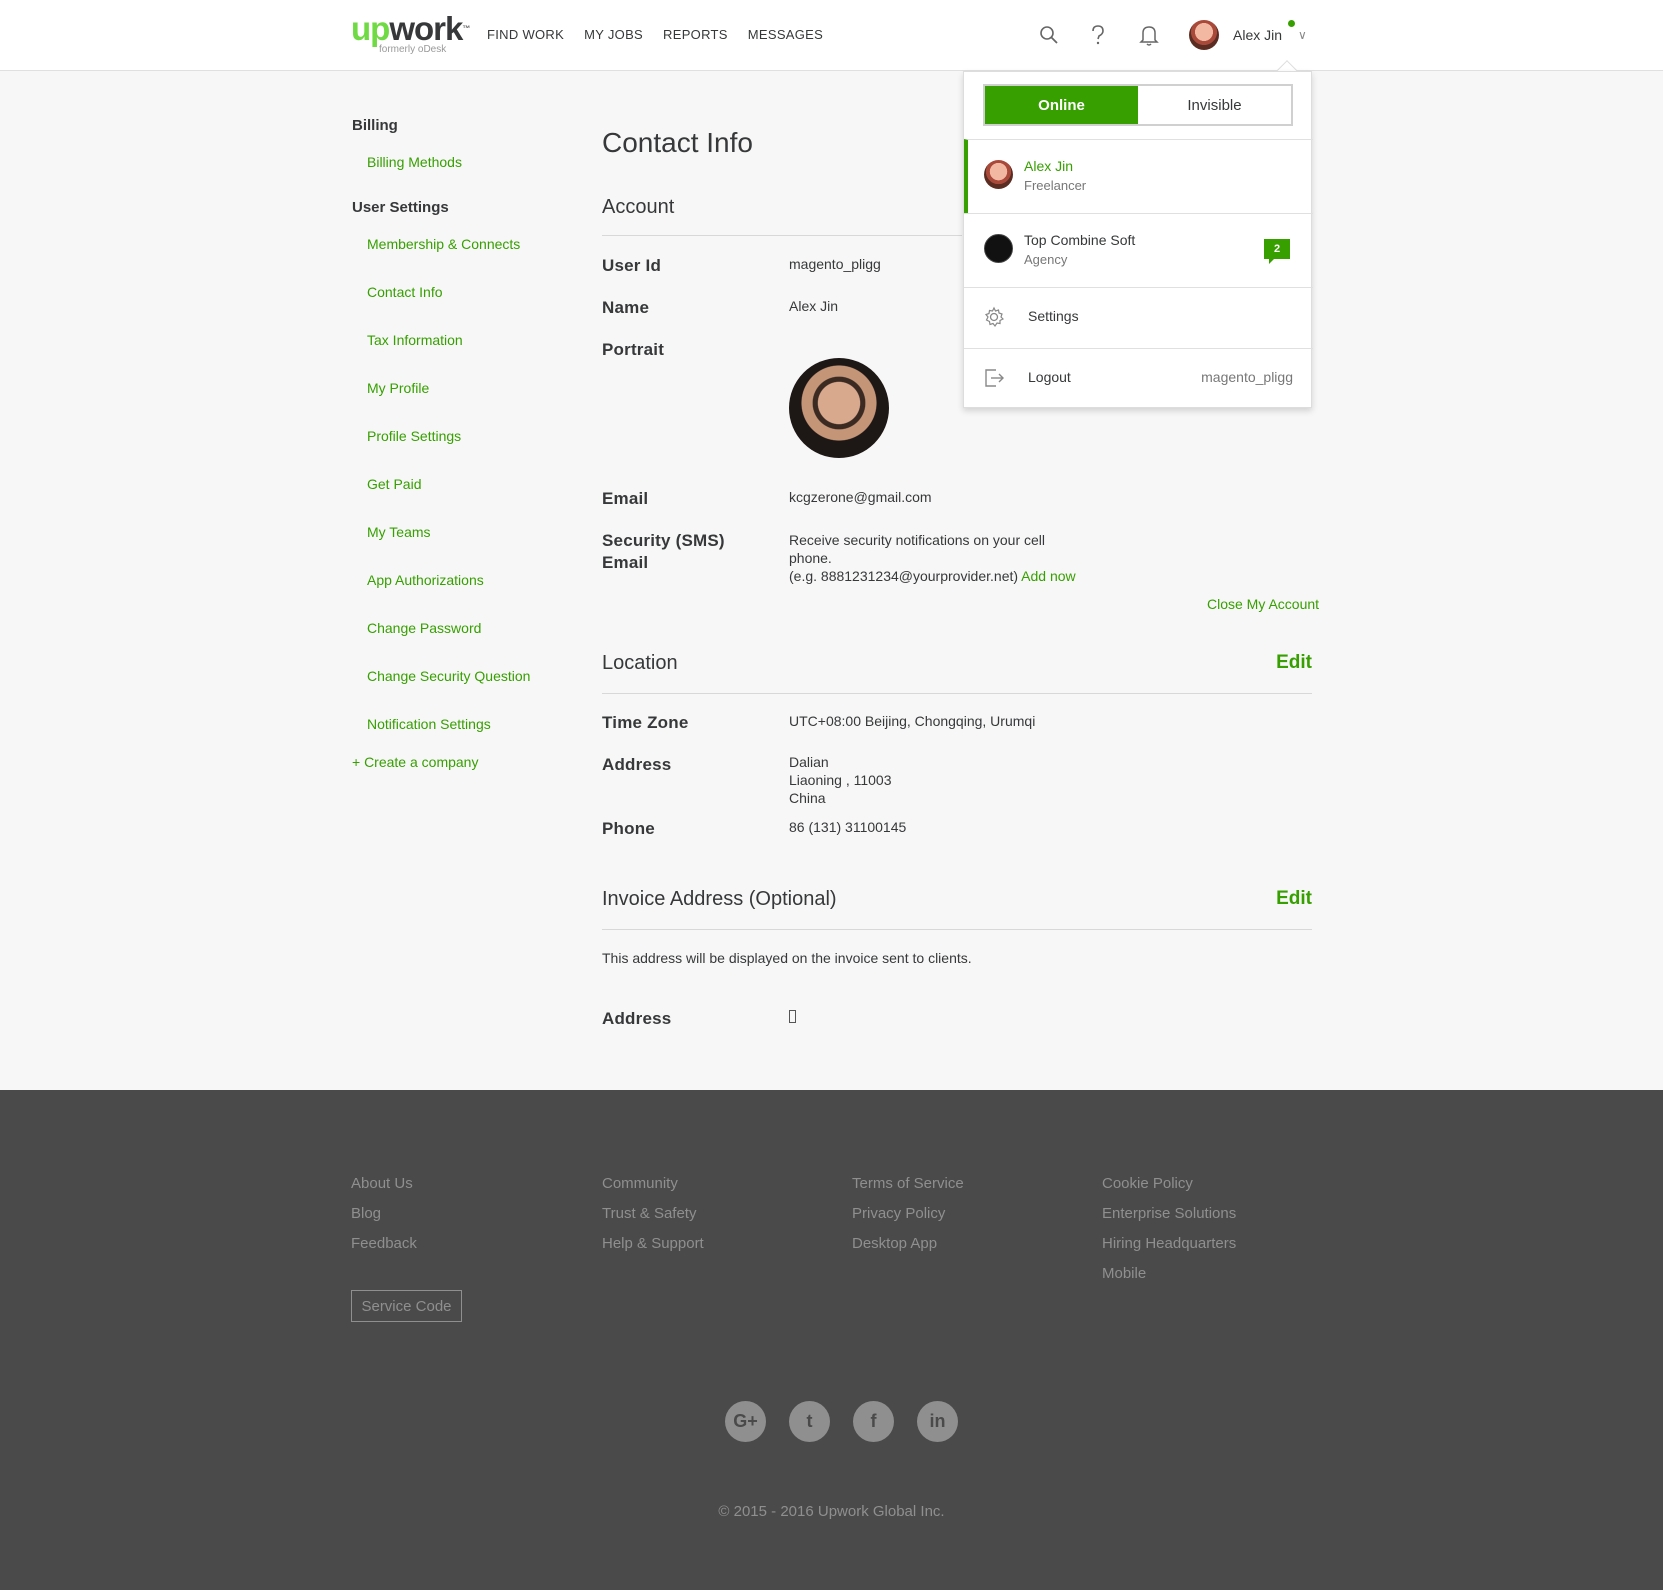 The image size is (1663, 1590). Describe the element at coordinates (637, 1018) in the screenshot. I see `invoice-address-label: Address` at that location.